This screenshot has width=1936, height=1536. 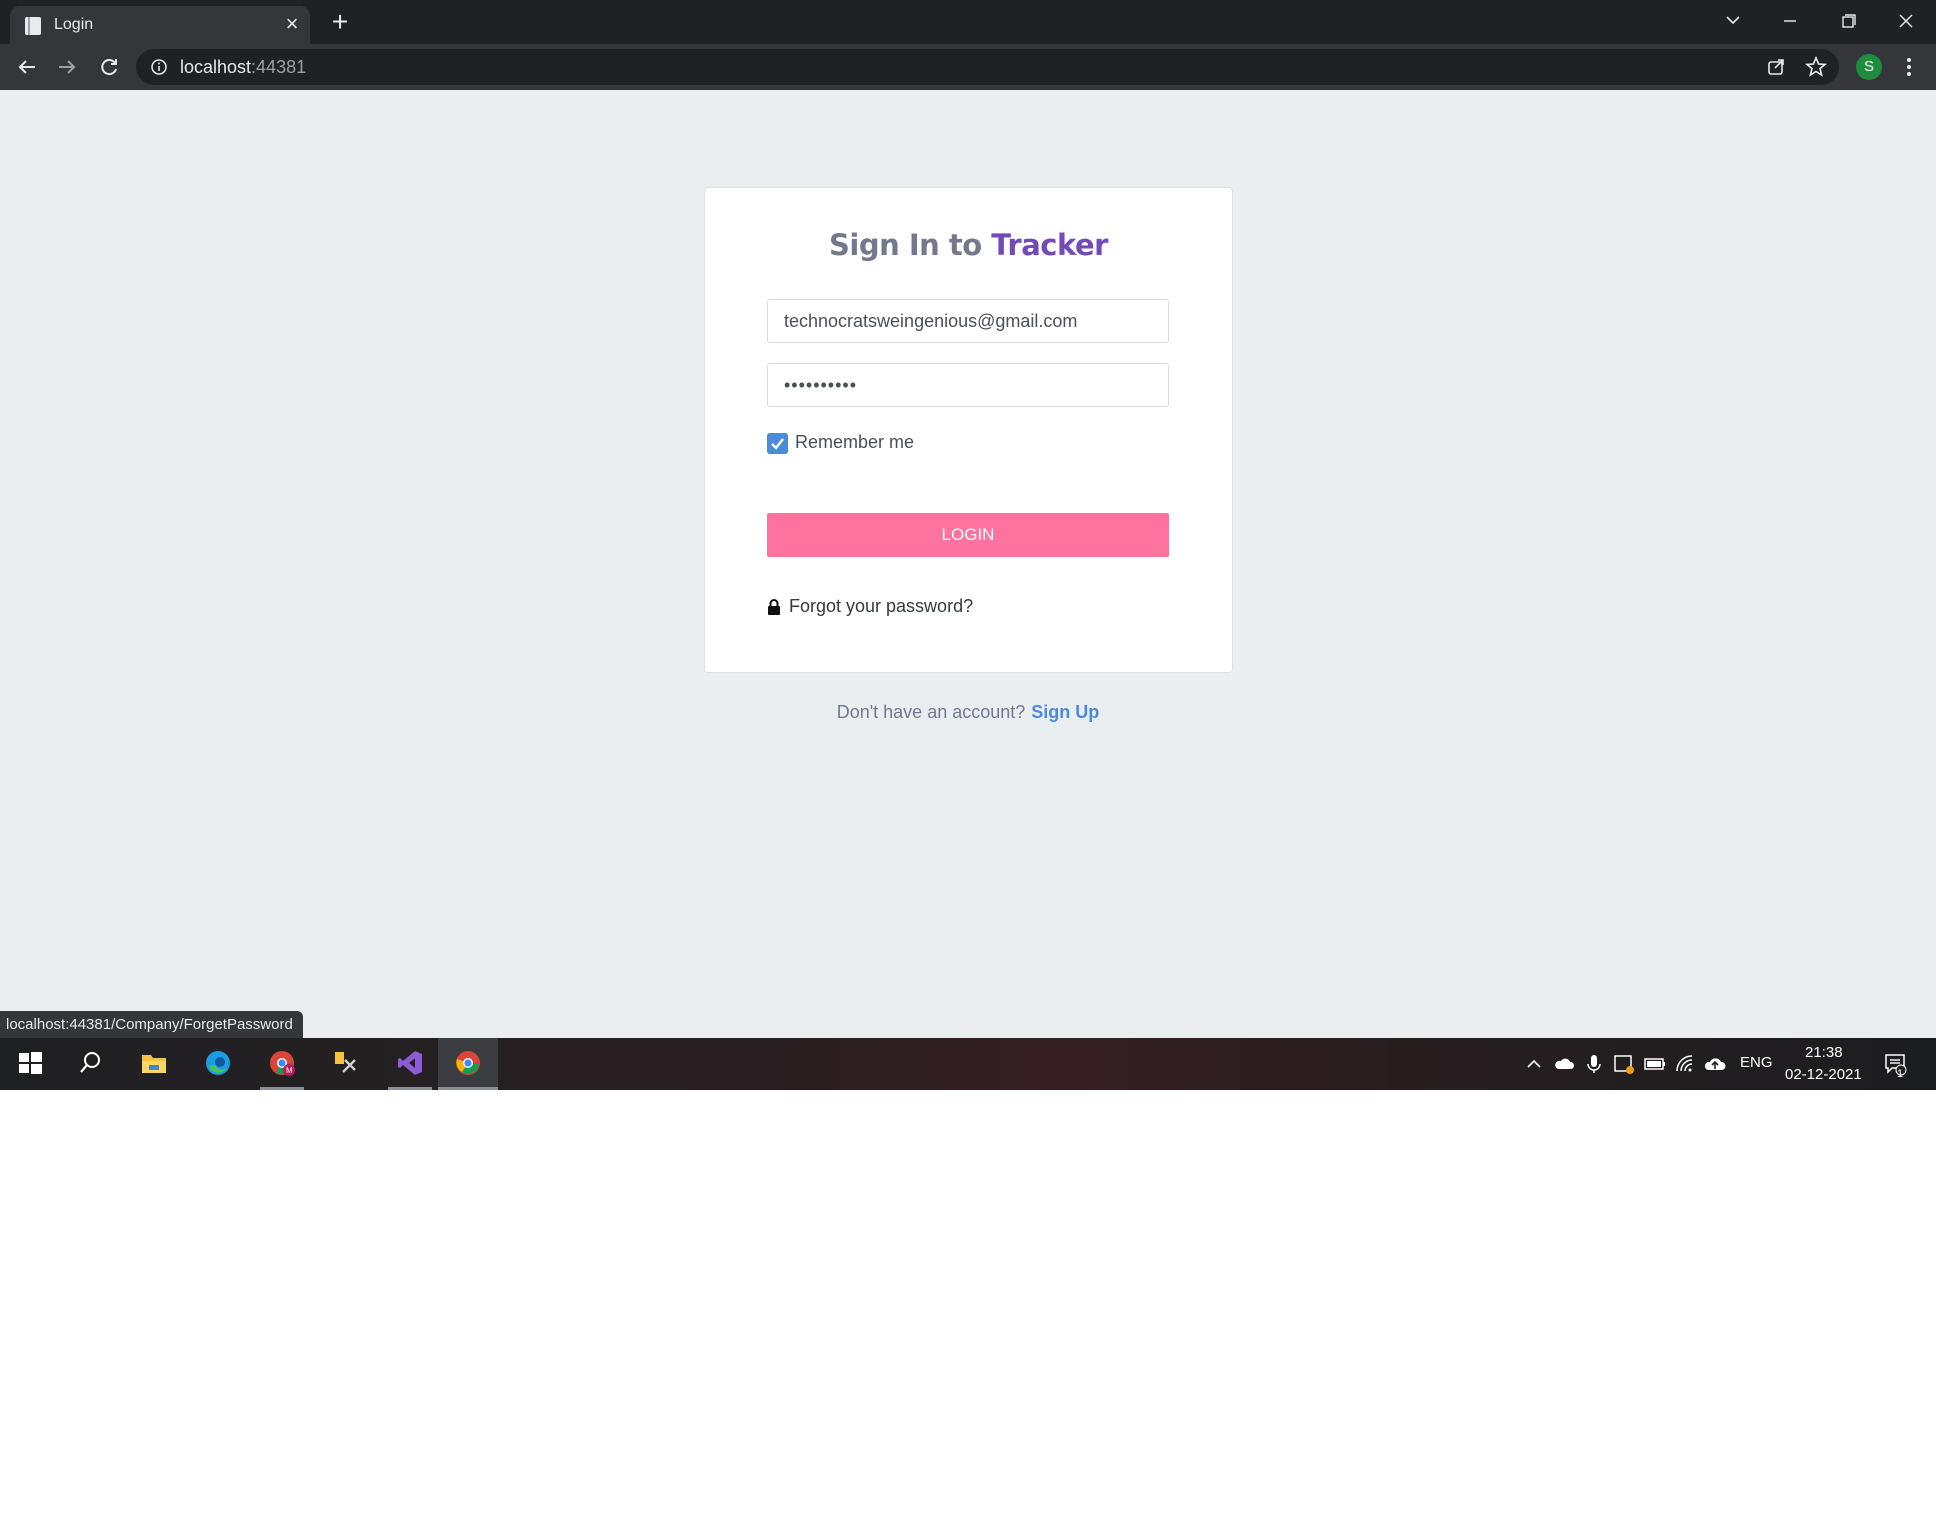 I want to click on tools-icon, so click(x=345, y=1062).